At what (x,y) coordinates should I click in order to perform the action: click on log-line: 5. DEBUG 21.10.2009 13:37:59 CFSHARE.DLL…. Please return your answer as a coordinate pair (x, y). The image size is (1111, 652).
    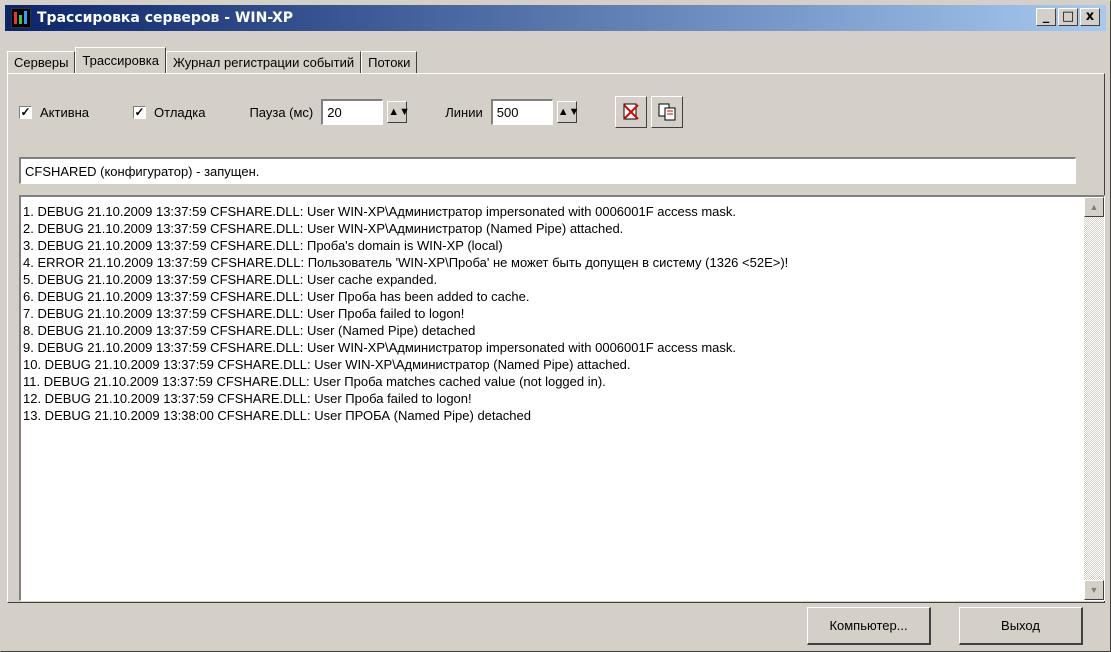
    Looking at the image, I should click on (230, 279).